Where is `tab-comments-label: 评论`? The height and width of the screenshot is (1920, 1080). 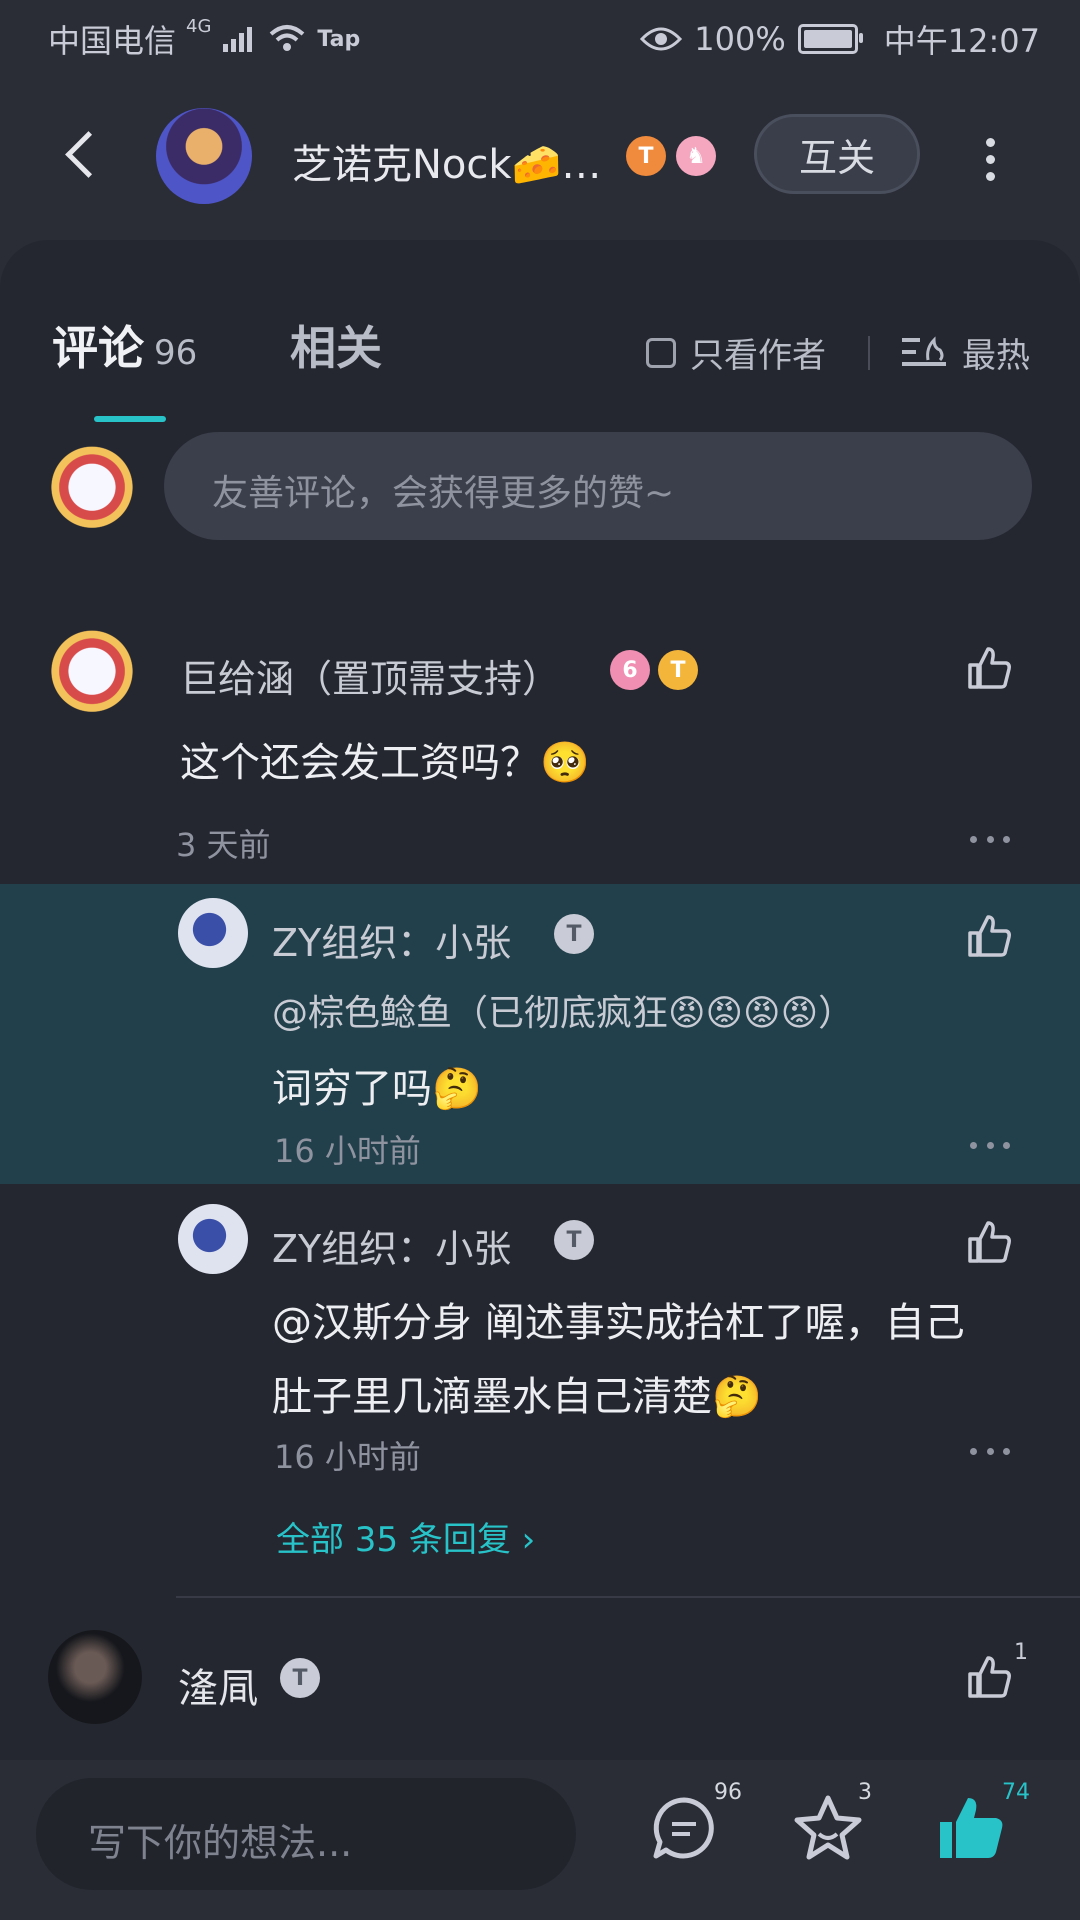 tab-comments-label: 评论 is located at coordinates (98, 348).